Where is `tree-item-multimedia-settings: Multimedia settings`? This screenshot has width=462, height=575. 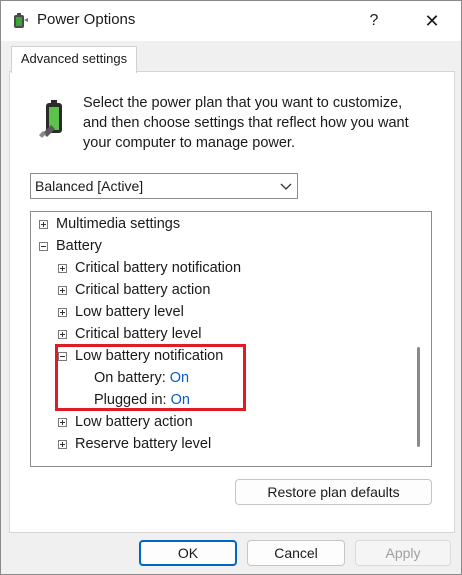
tree-item-multimedia-settings: Multimedia settings is located at coordinates (109, 224).